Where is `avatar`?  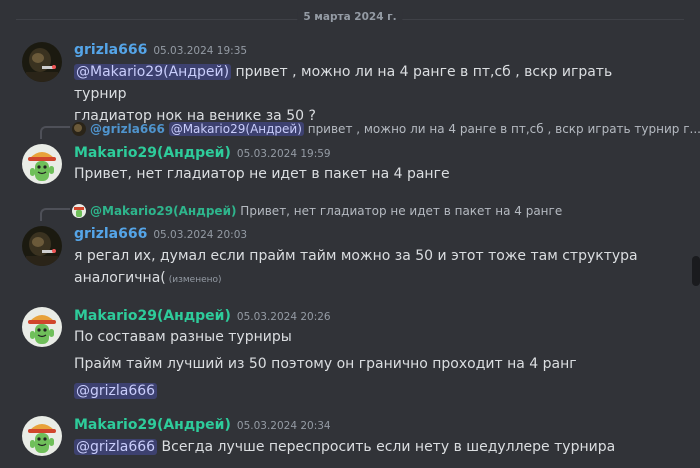
avatar is located at coordinates (42, 436).